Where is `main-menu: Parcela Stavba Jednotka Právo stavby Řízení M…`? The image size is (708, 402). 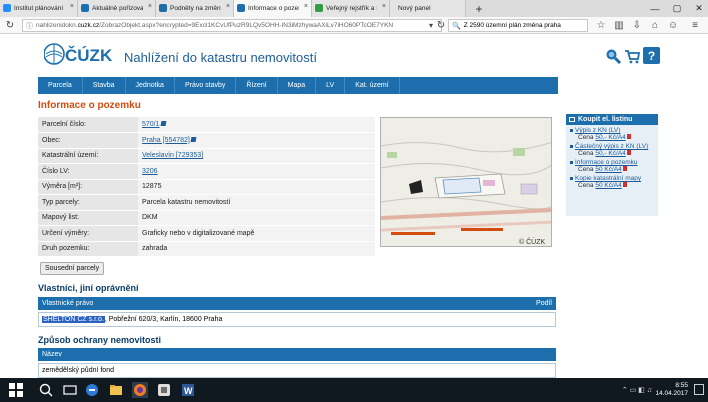
main-menu: Parcela Stavba Jednotka Právo stavby Řízení M… is located at coordinates (298, 85).